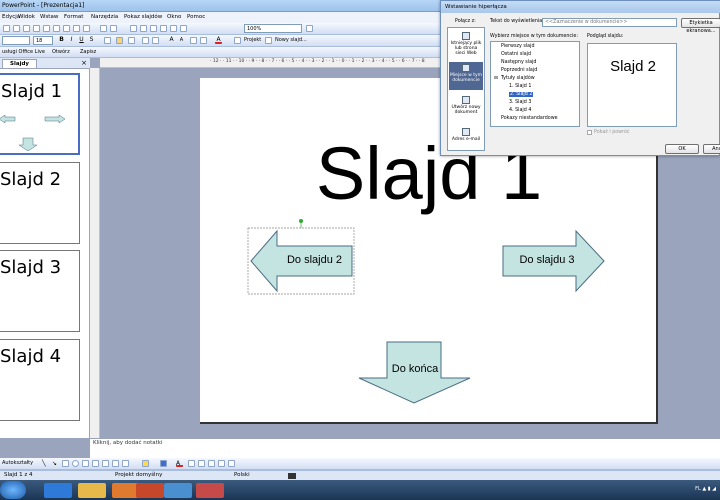  What do you see at coordinates (466, 132) in the screenshot?
I see `email-icon` at bounding box center [466, 132].